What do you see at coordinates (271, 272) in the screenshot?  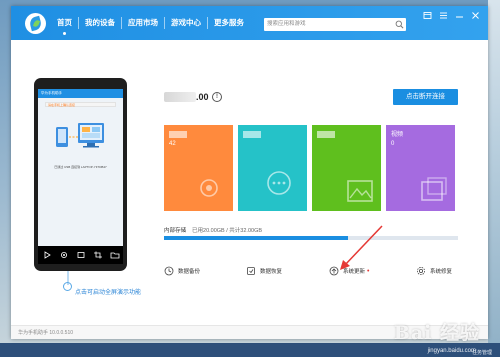 I see `restore-label: 数据恢复` at bounding box center [271, 272].